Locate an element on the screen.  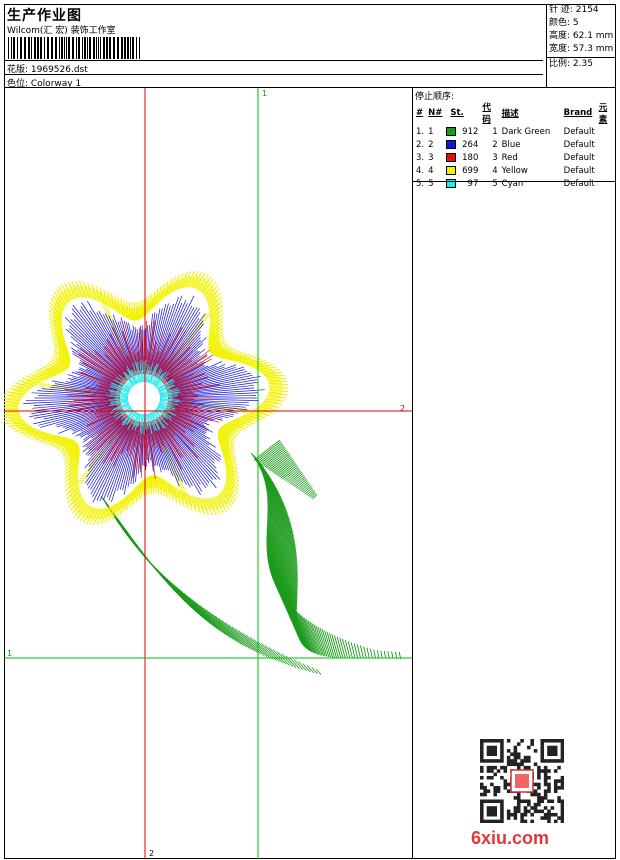
cell-stitches: 699 is located at coordinates (462, 170).